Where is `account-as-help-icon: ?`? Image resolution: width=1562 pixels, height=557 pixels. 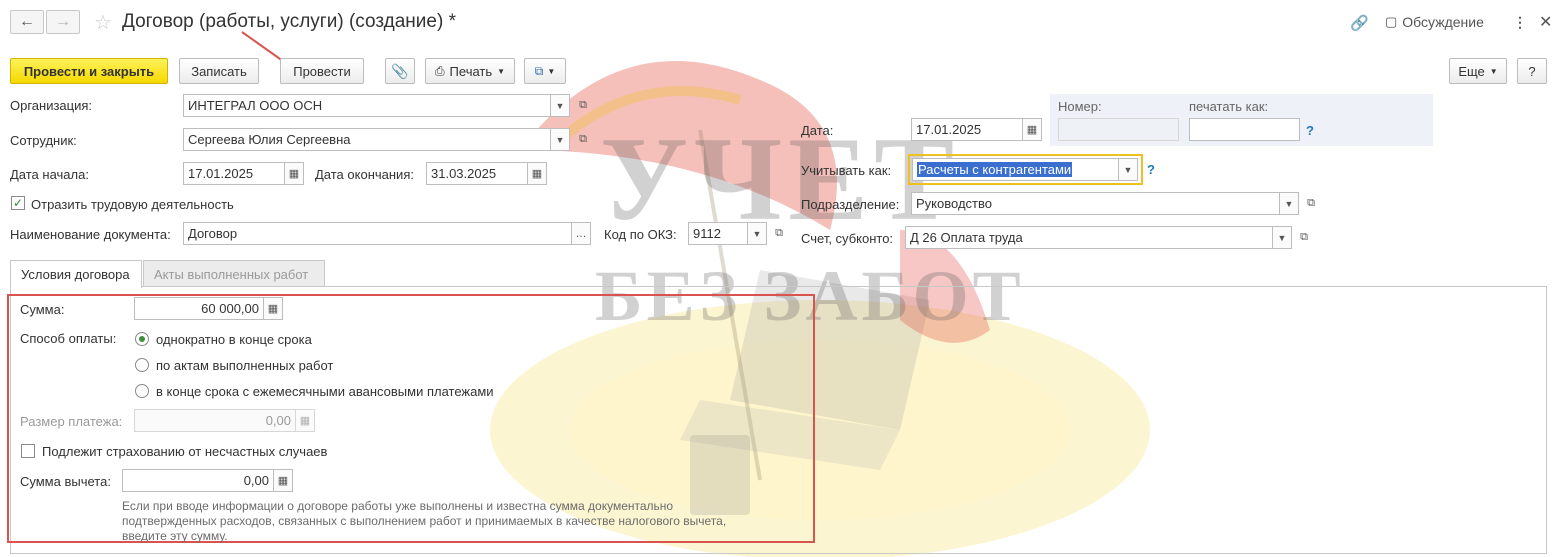
account-as-help-icon: ? is located at coordinates (1151, 169).